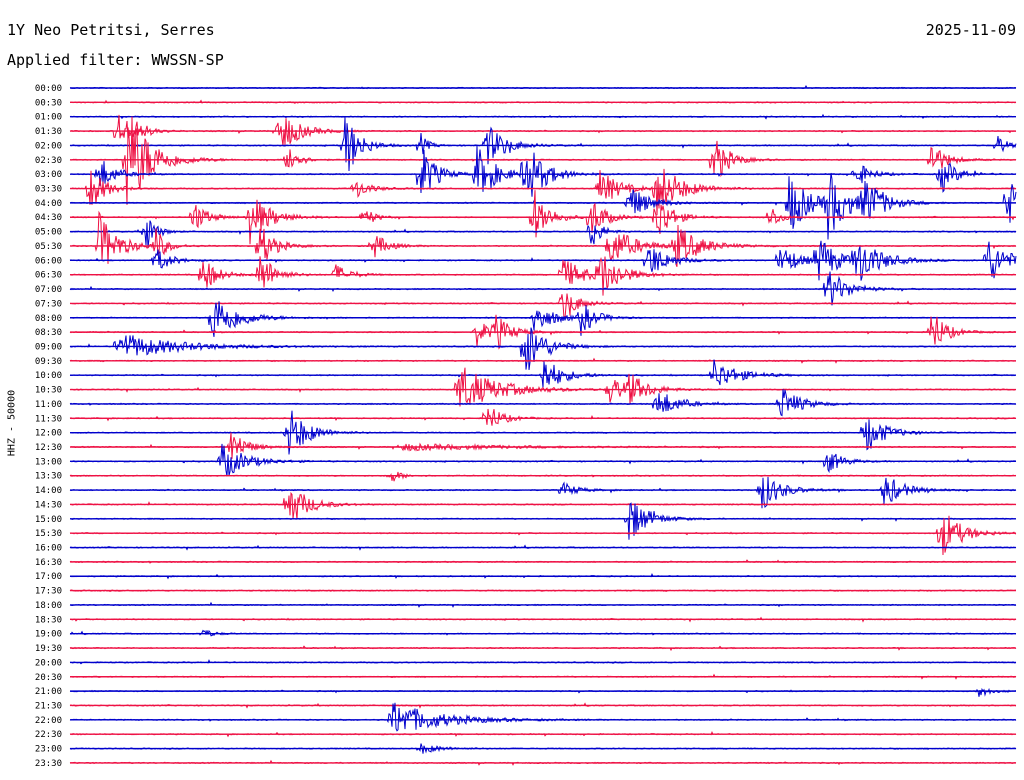 The image size is (1024, 780). I want to click on time-tick-label: 03:00, so click(48, 175).